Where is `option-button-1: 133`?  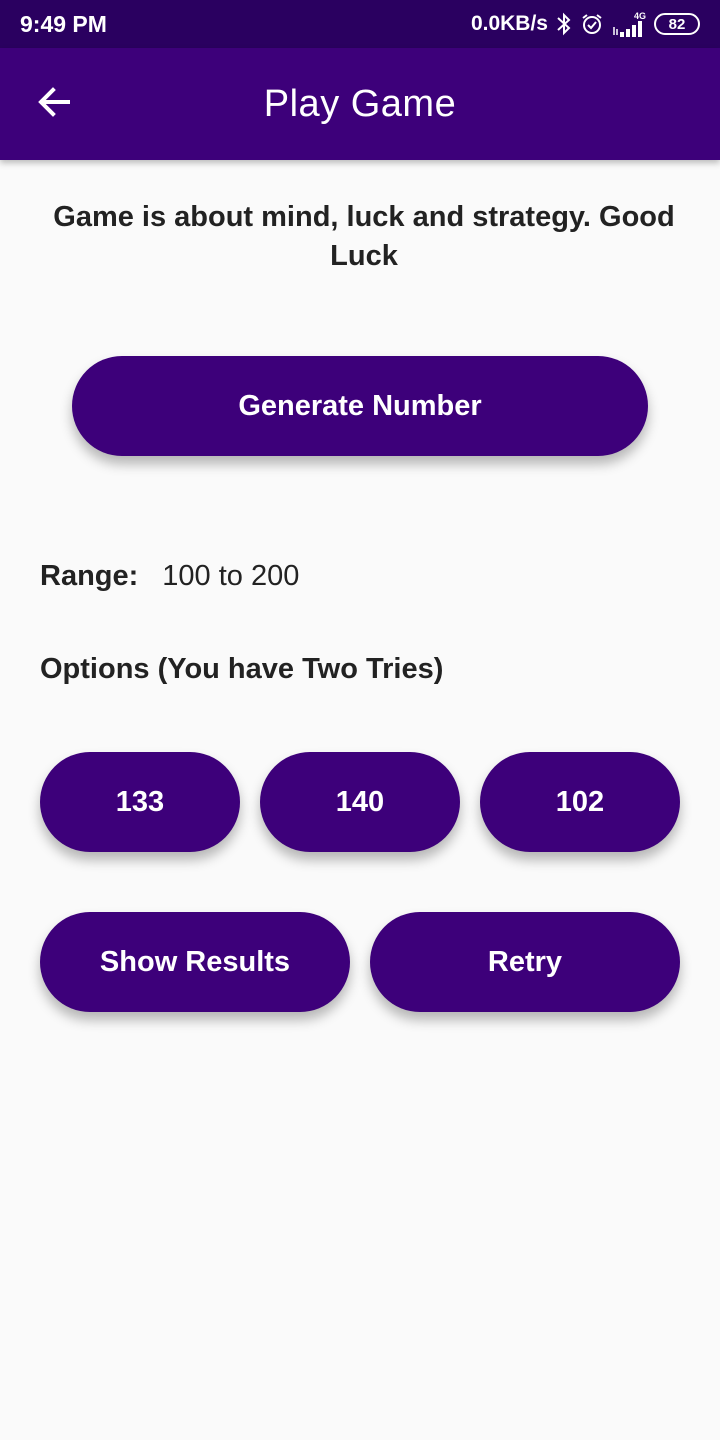
option-button-1: 133 is located at coordinates (140, 802).